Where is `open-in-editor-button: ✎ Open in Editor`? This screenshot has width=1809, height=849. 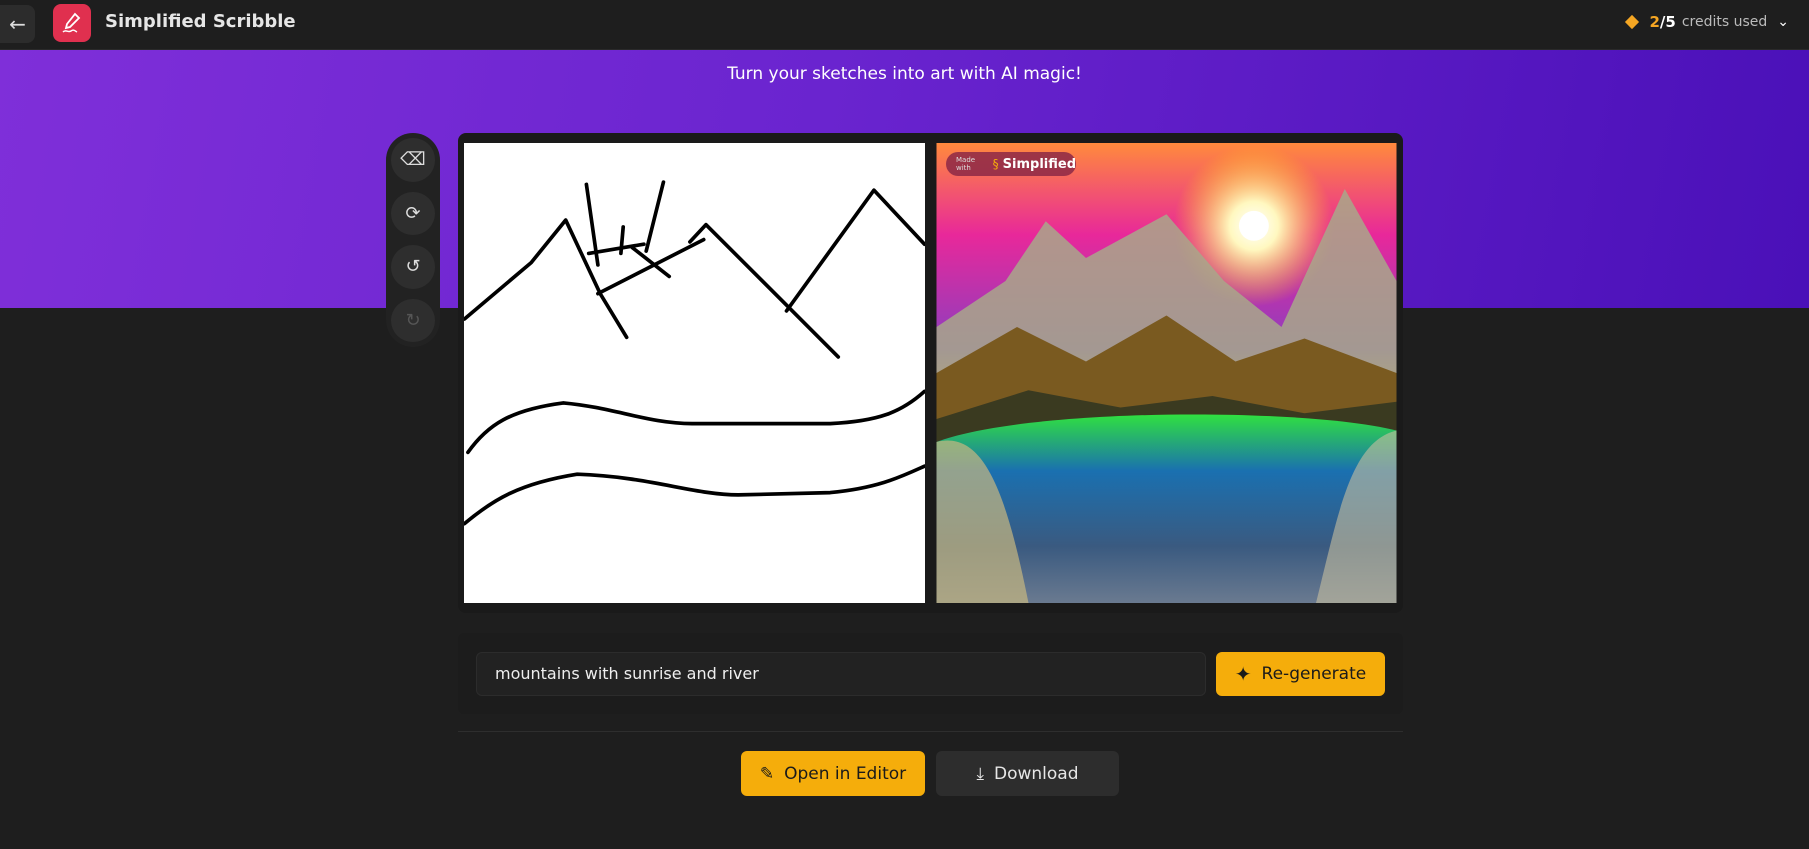
open-in-editor-button: ✎ Open in Editor is located at coordinates (833, 773).